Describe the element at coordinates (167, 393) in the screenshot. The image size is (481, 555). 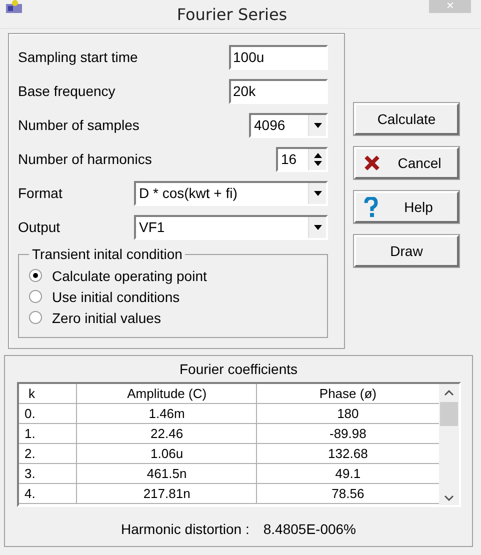
I see `column-header: Amplitude (C)` at that location.